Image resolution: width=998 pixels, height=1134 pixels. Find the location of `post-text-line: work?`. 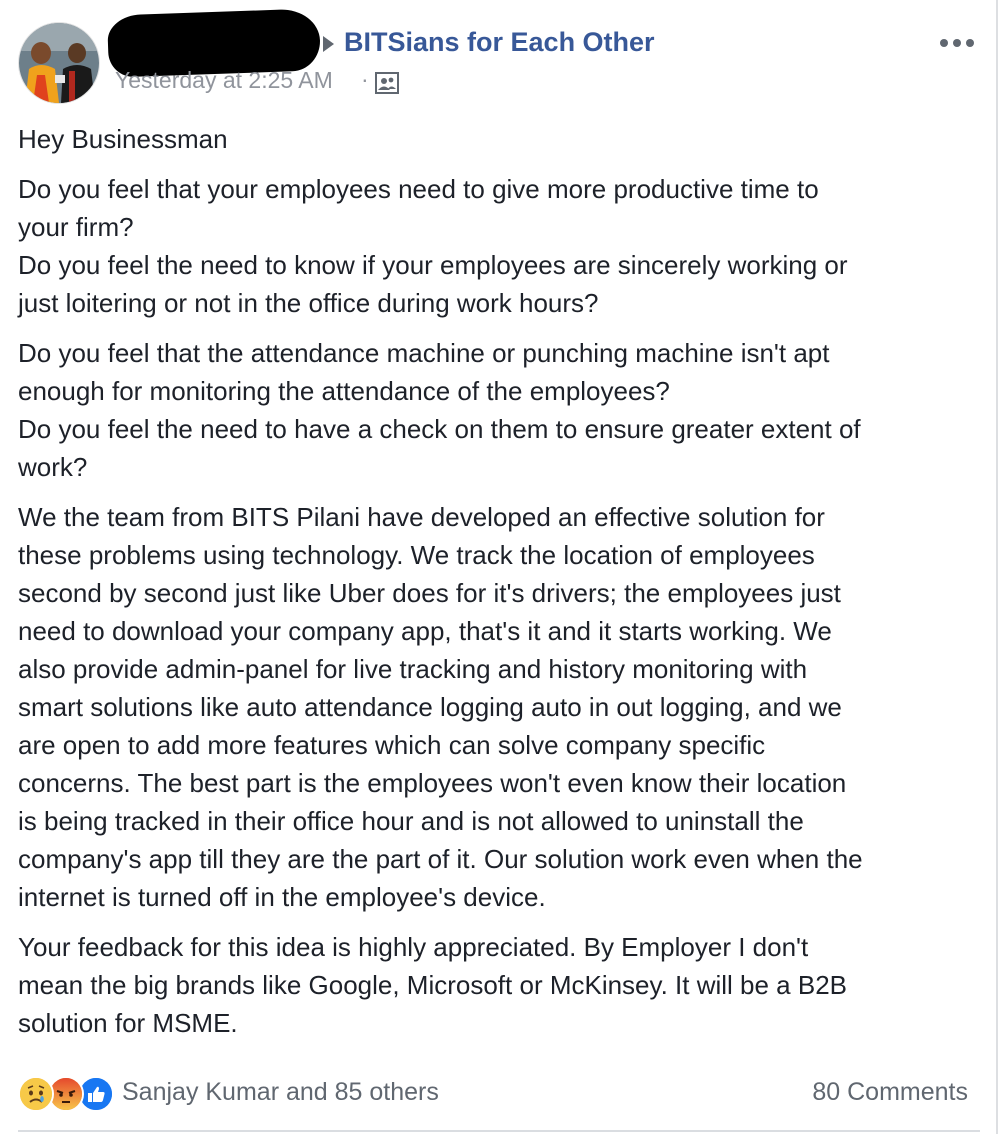

post-text-line: work? is located at coordinates (53, 467).